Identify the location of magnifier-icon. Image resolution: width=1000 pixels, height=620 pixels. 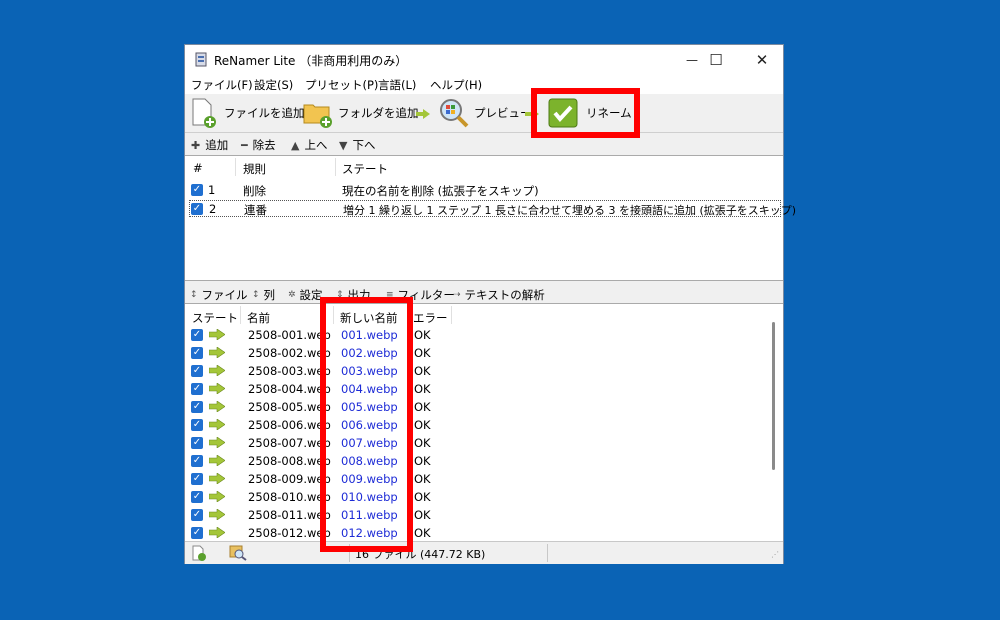
(238, 552).